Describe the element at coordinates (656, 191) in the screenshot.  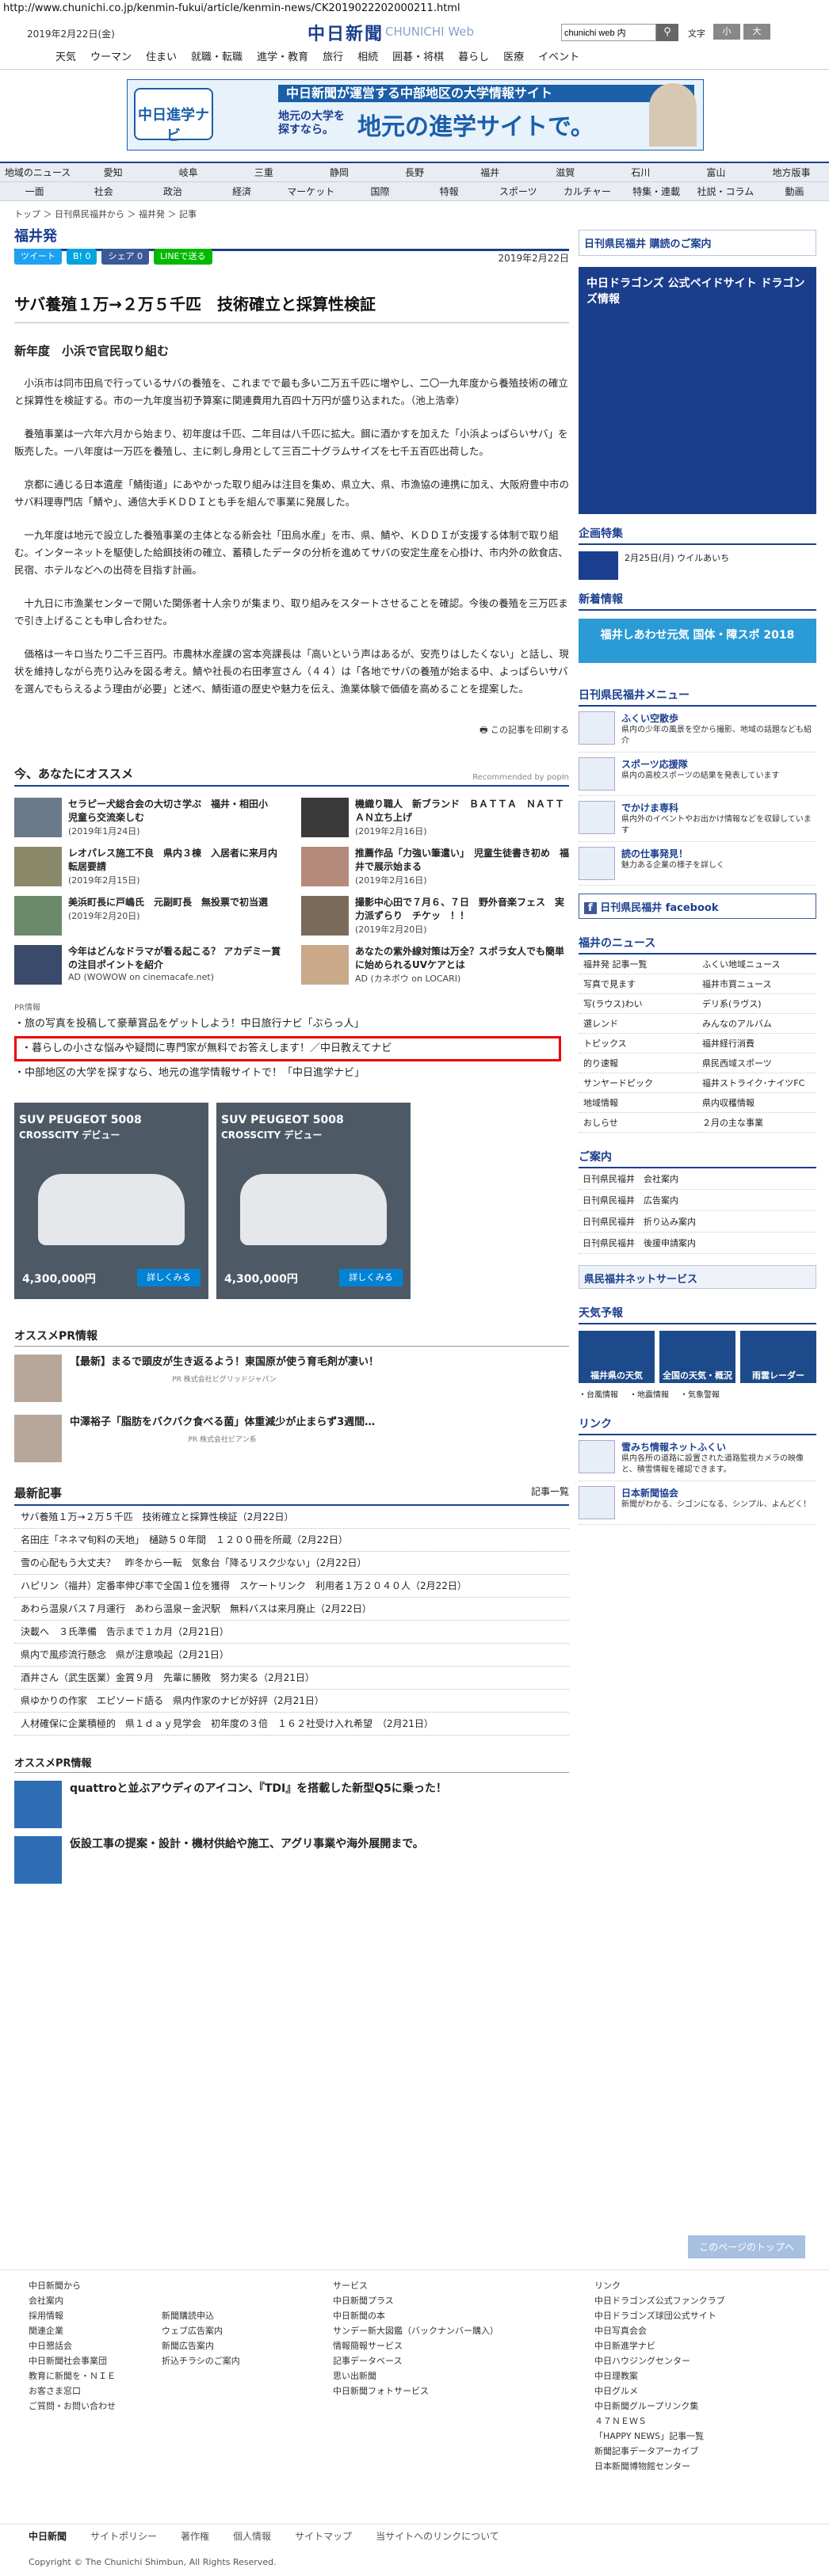
I see `section-nav-item: 特集・連載` at that location.